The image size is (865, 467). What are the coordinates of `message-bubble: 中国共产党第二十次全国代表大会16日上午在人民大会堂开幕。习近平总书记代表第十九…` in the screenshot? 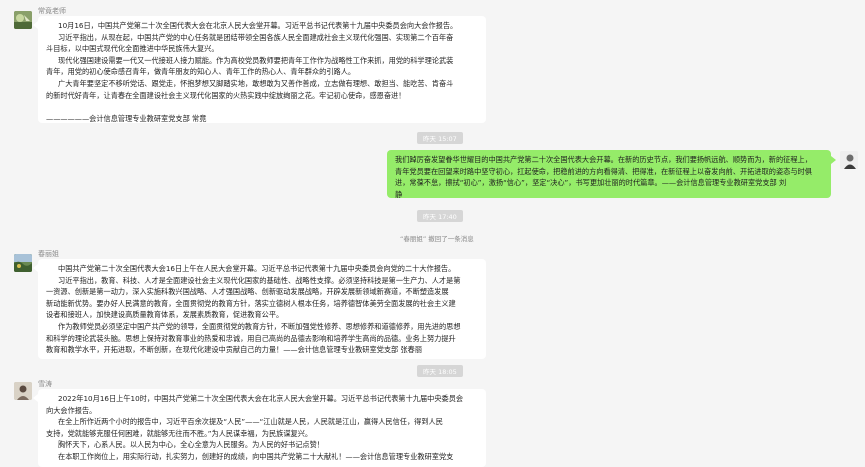 It's located at (262, 309).